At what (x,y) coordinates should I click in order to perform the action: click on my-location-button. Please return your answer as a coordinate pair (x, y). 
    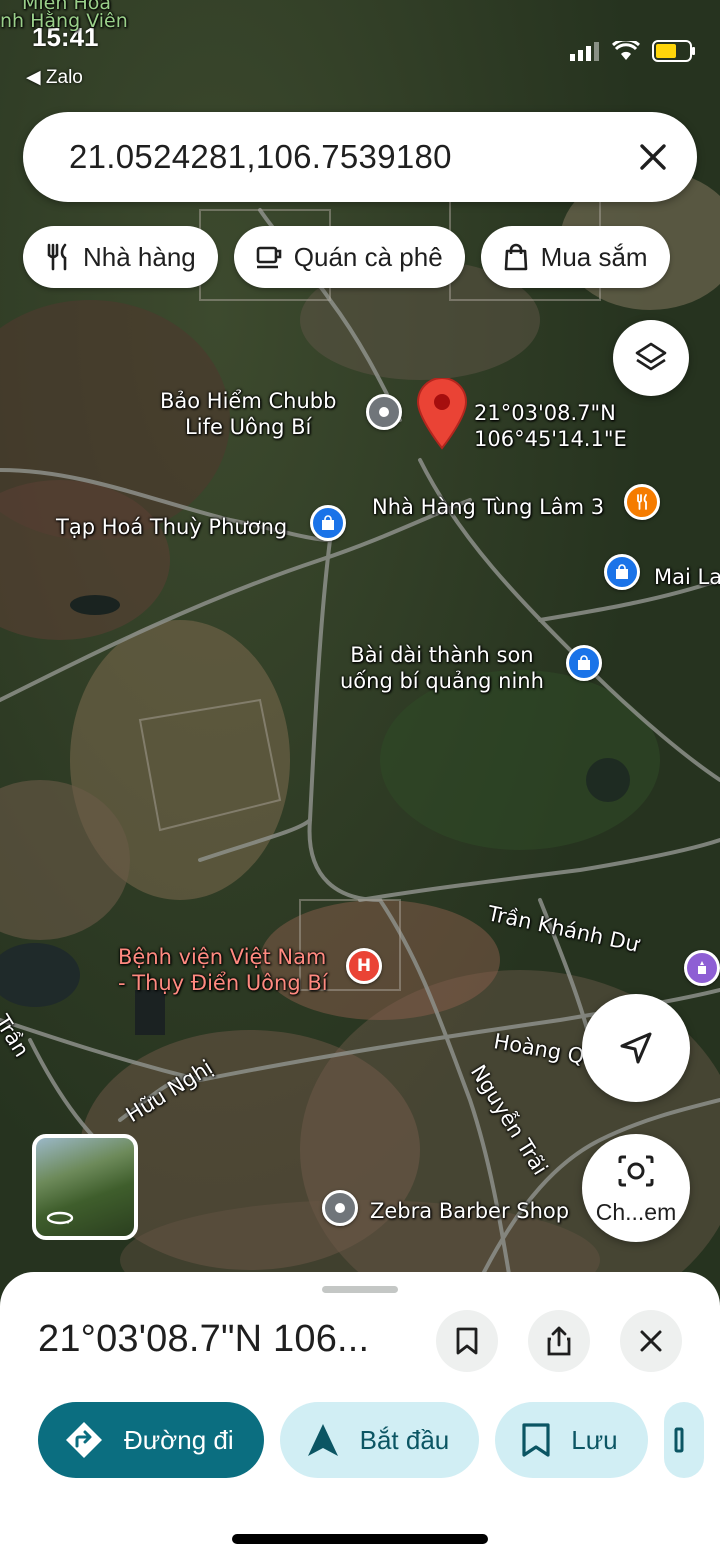
    Looking at the image, I should click on (636, 1048).